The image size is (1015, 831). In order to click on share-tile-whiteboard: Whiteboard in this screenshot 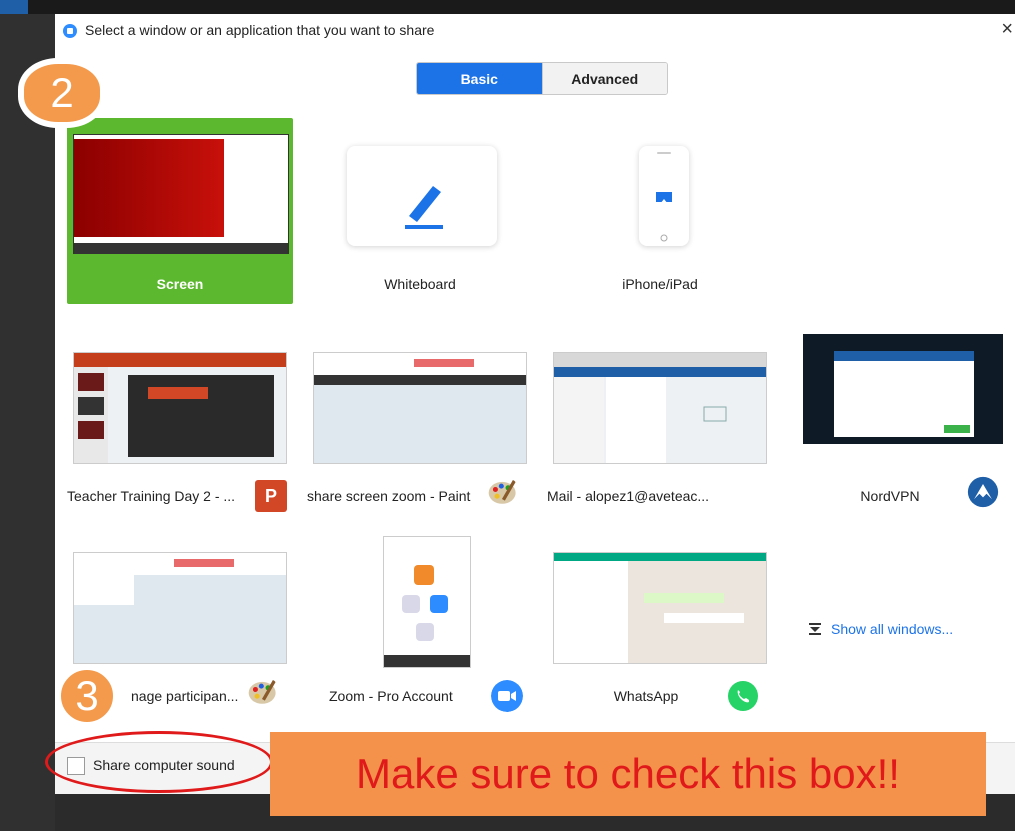, I will do `click(420, 211)`.